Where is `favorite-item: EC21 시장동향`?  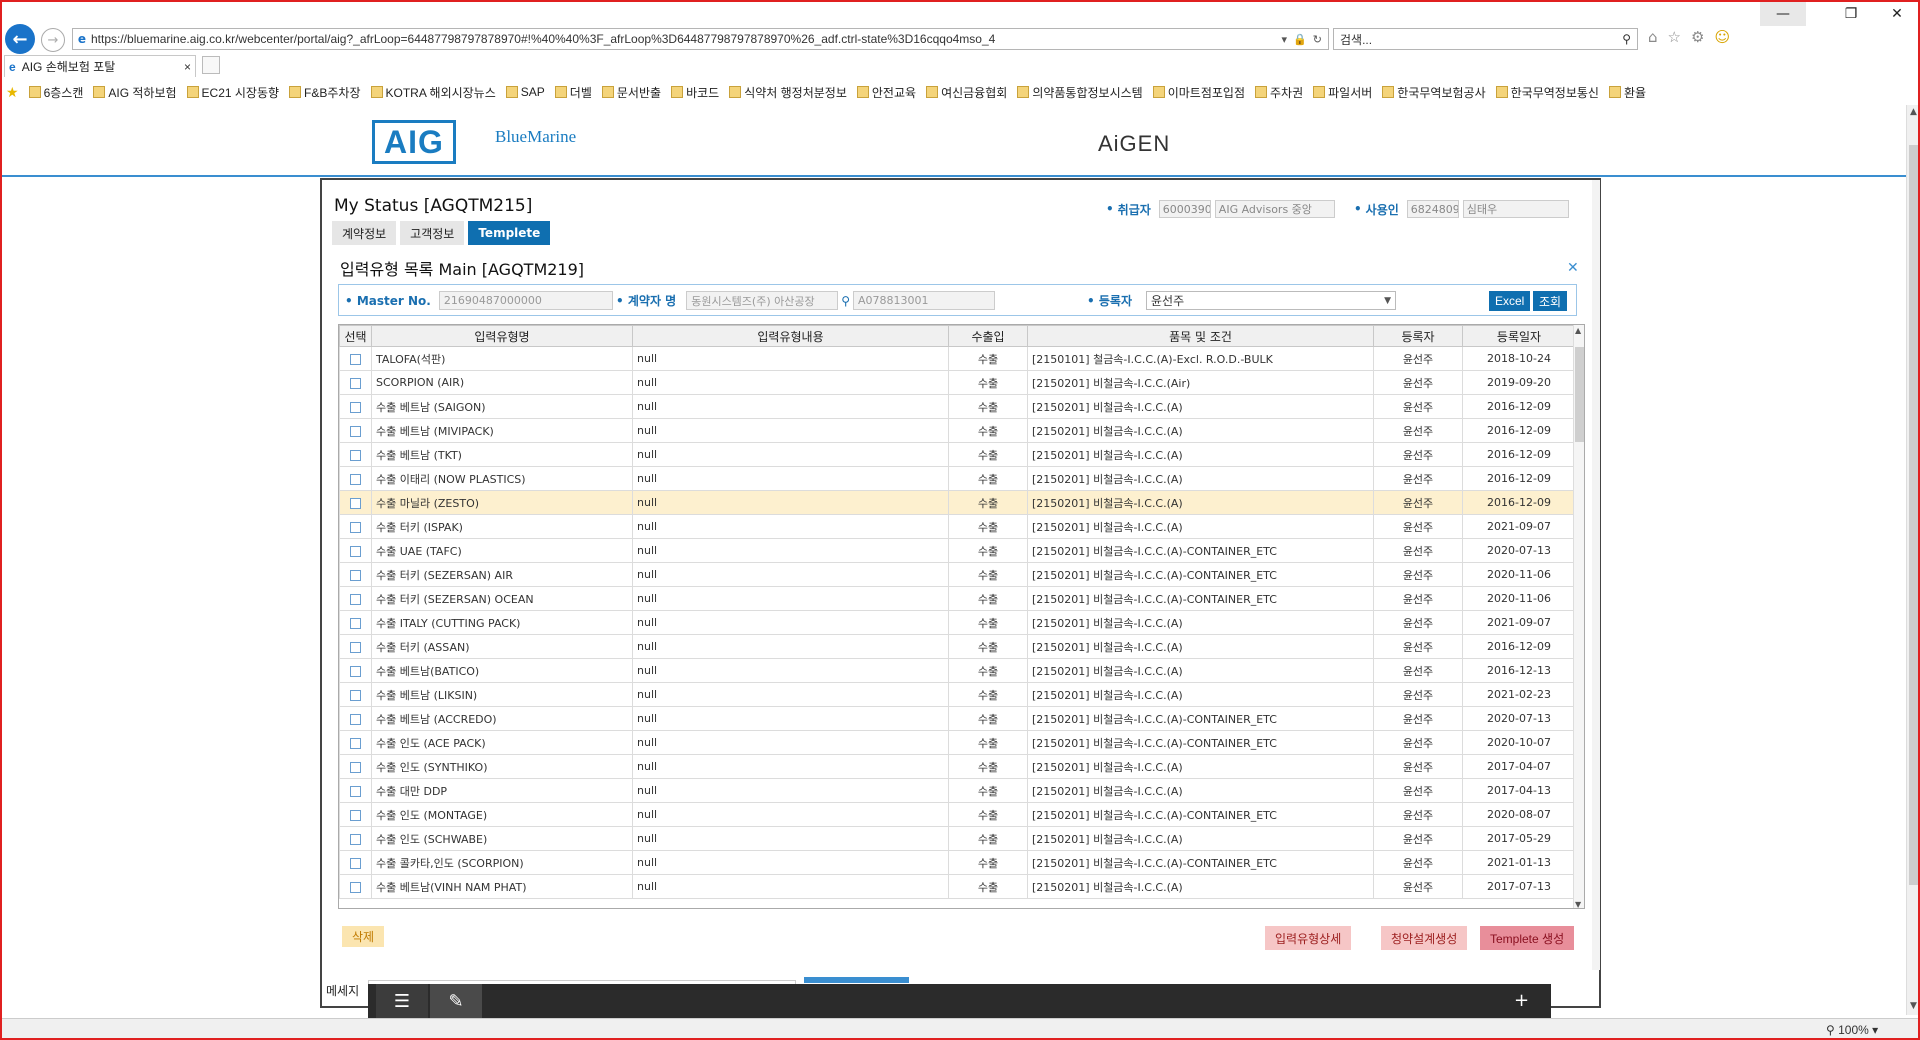 favorite-item: EC21 시장동향 is located at coordinates (232, 92).